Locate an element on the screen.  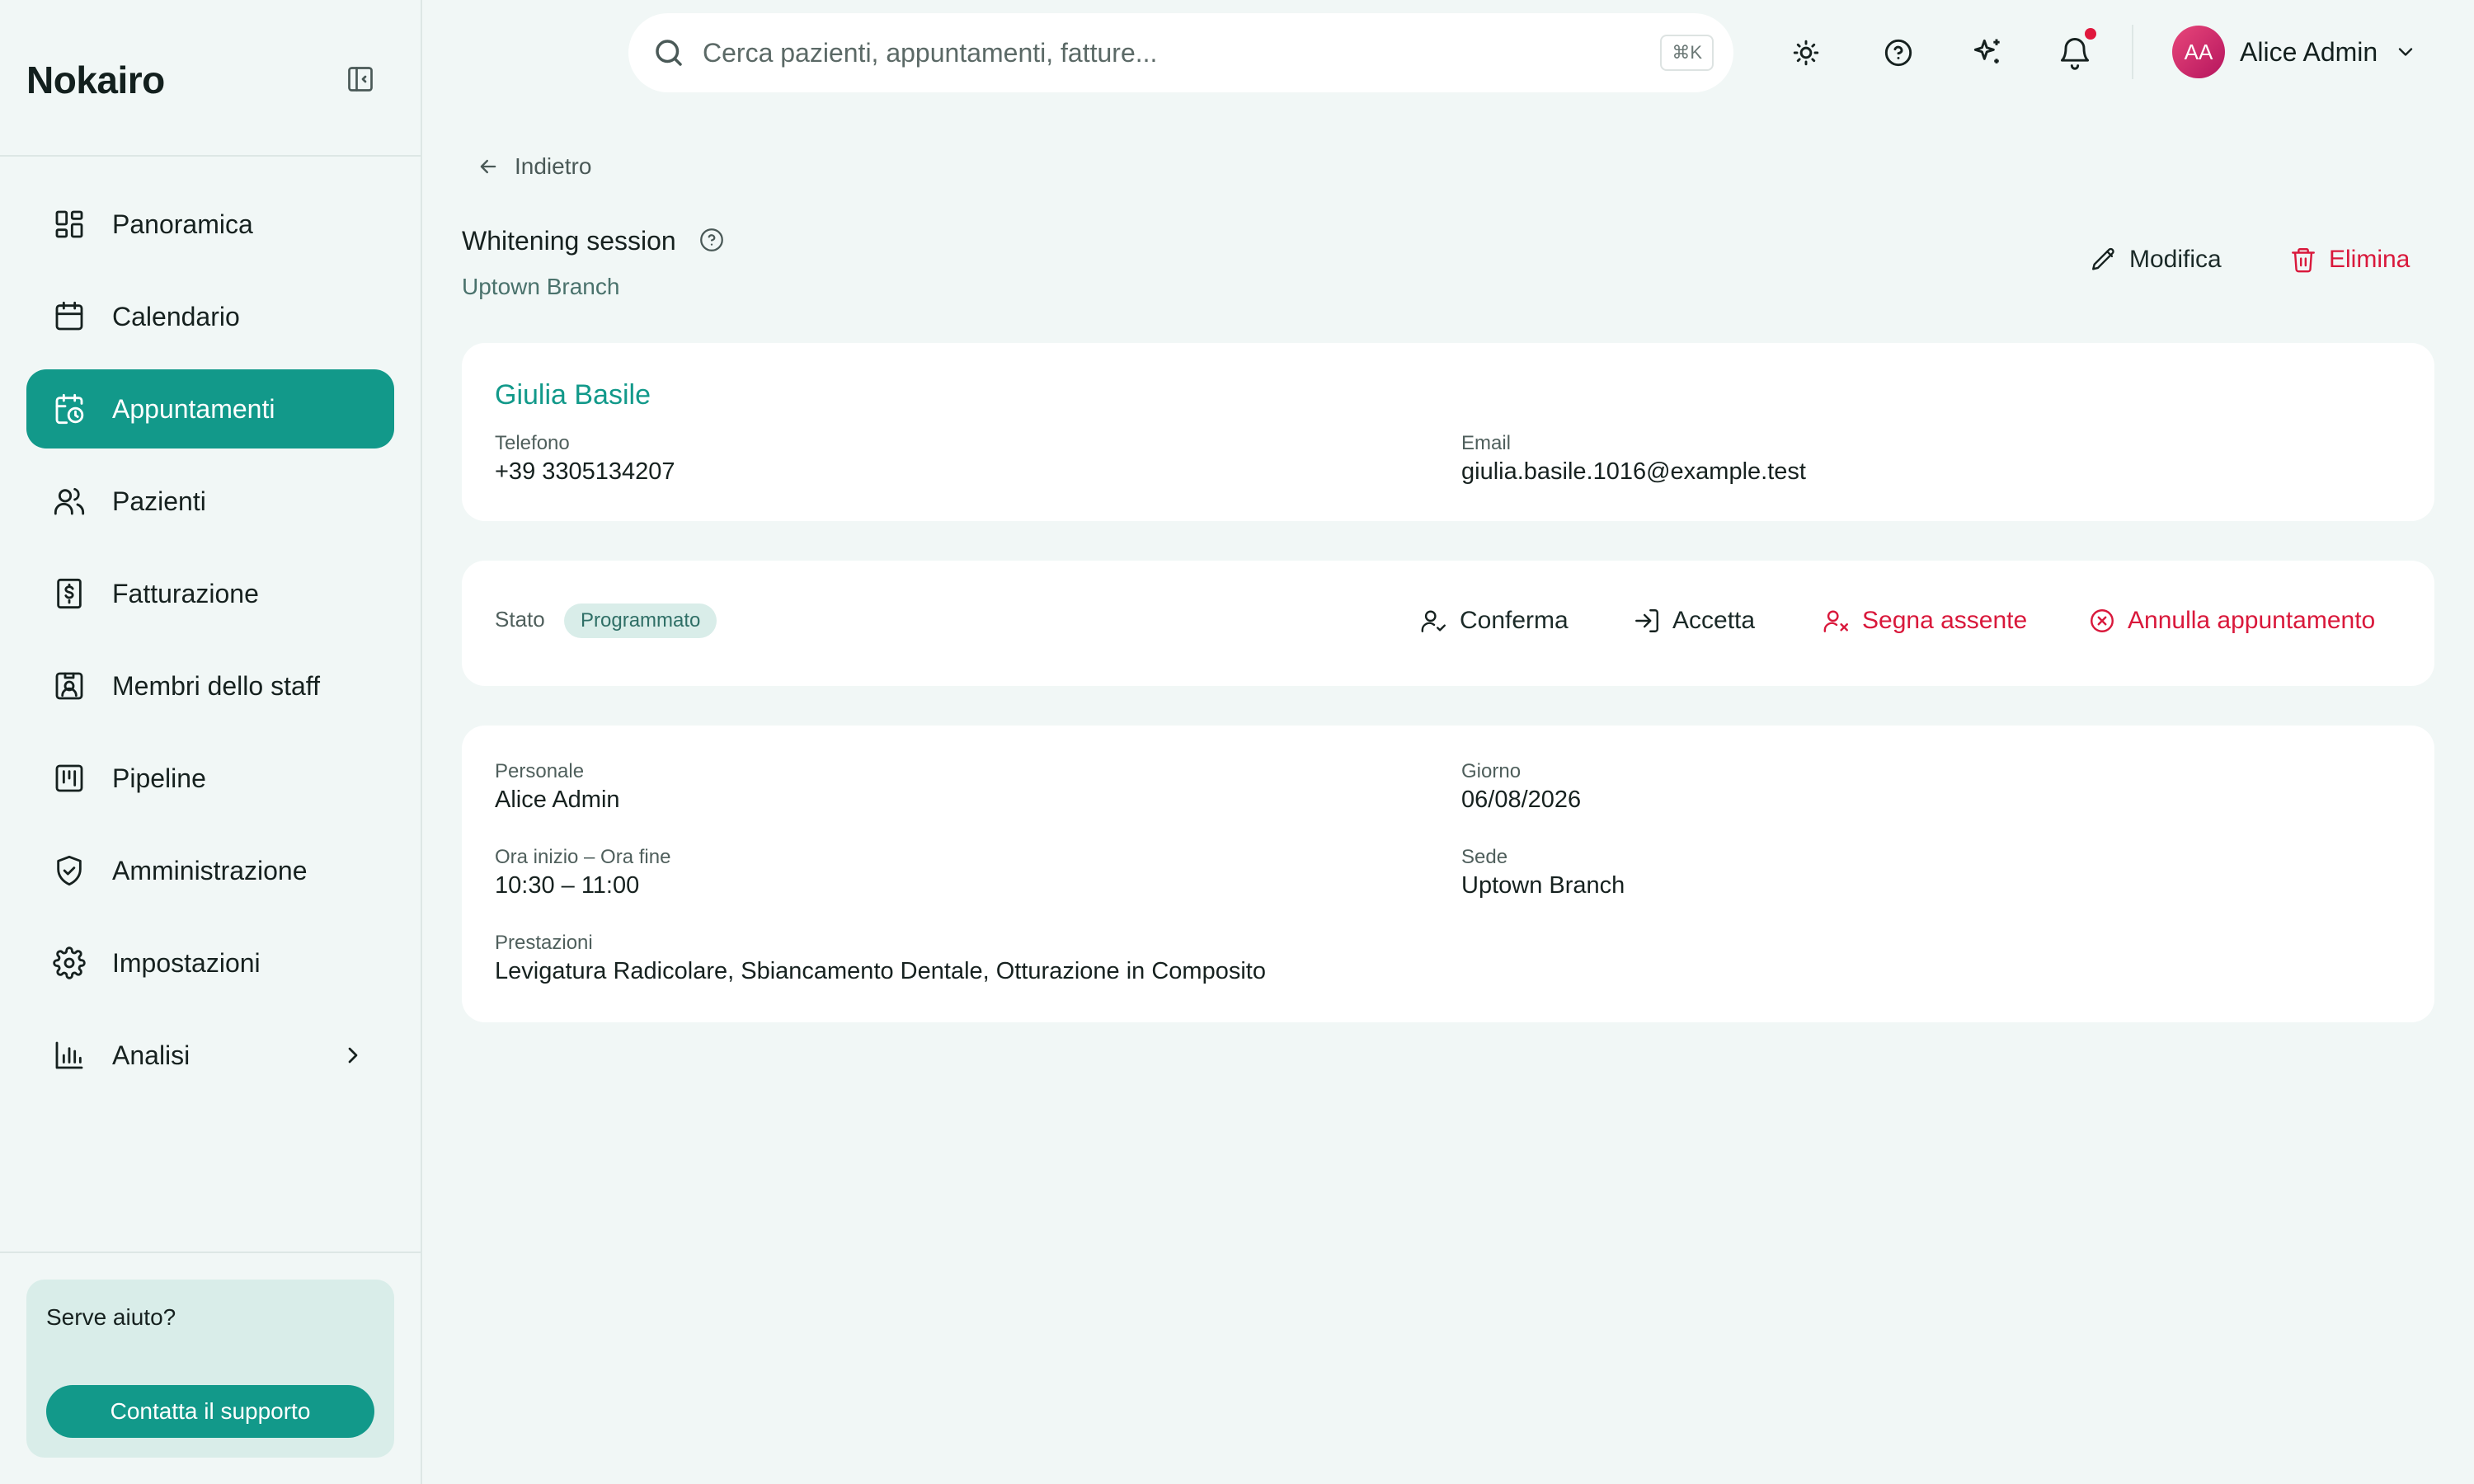
status-badge: Programmato is located at coordinates (640, 620).